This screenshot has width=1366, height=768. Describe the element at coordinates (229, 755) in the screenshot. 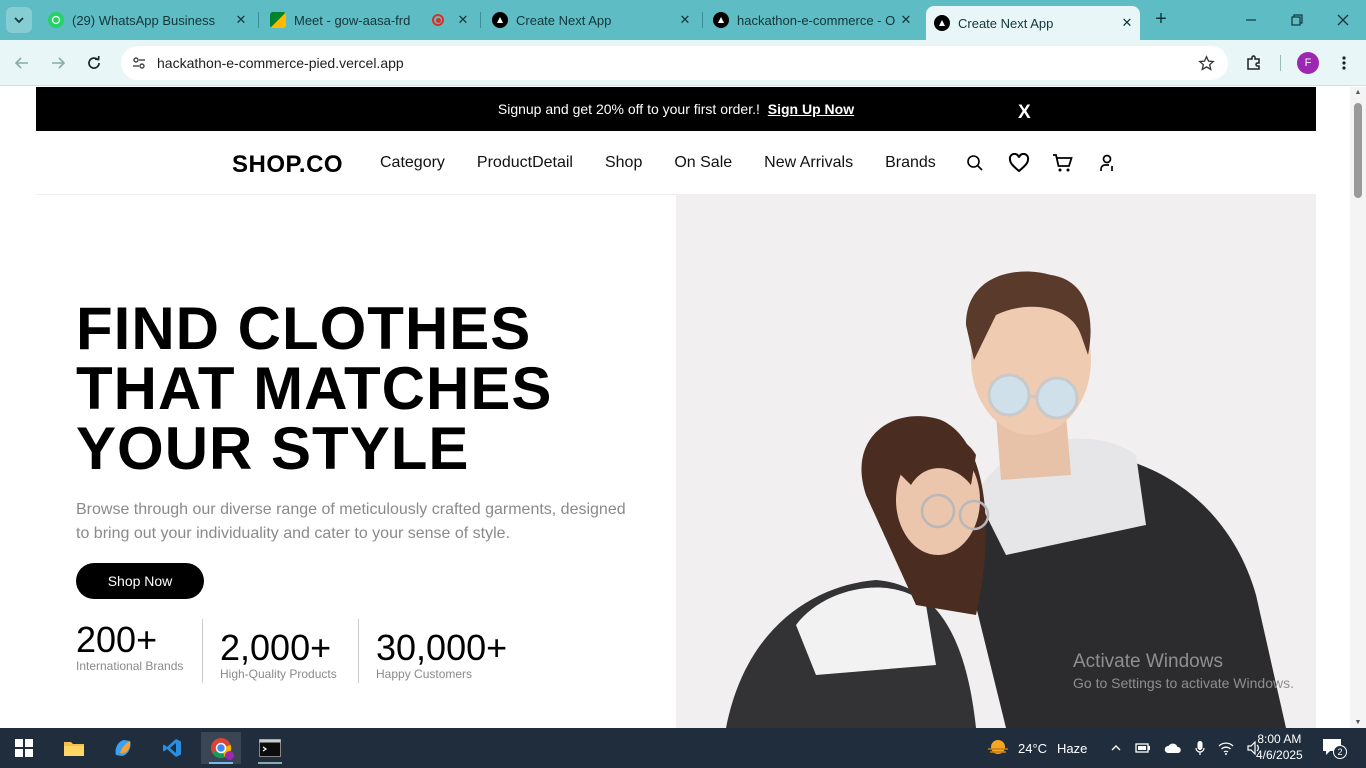

I see `profile-badge` at that location.